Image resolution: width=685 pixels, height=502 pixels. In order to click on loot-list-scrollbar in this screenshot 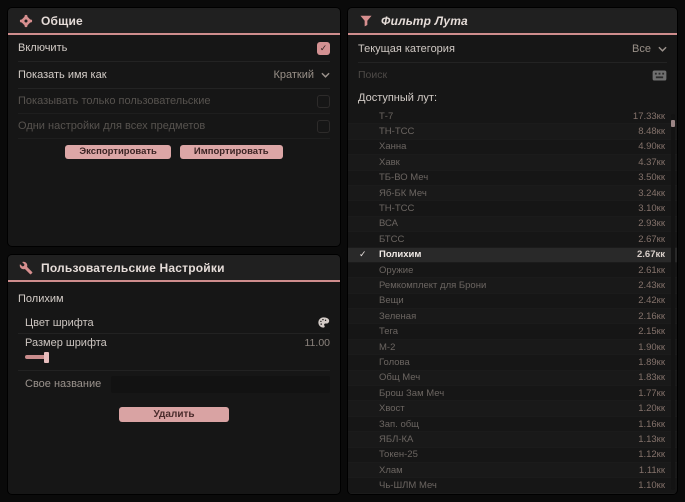, I will do `click(673, 302)`.